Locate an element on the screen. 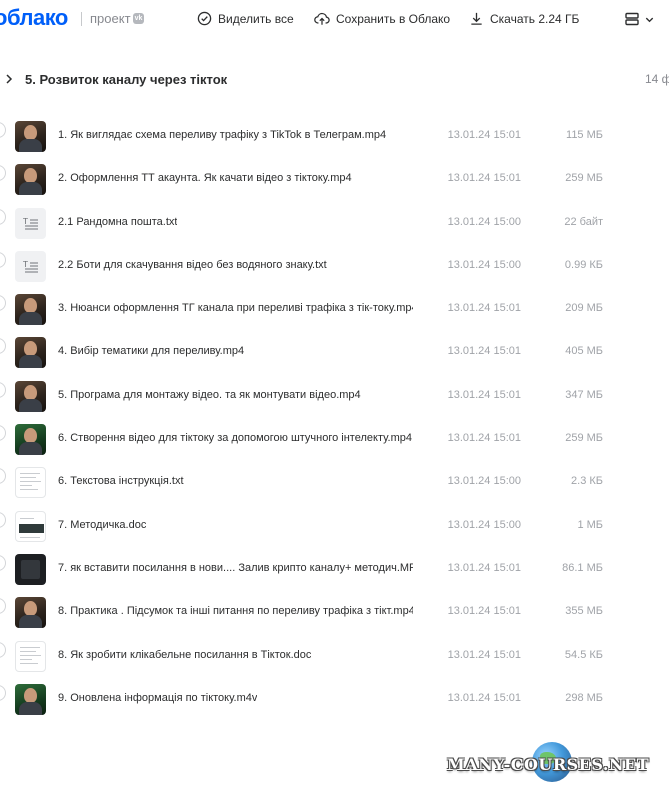 The width and height of the screenshot is (669, 800). file-size: 2.3 КБ is located at coordinates (587, 481).